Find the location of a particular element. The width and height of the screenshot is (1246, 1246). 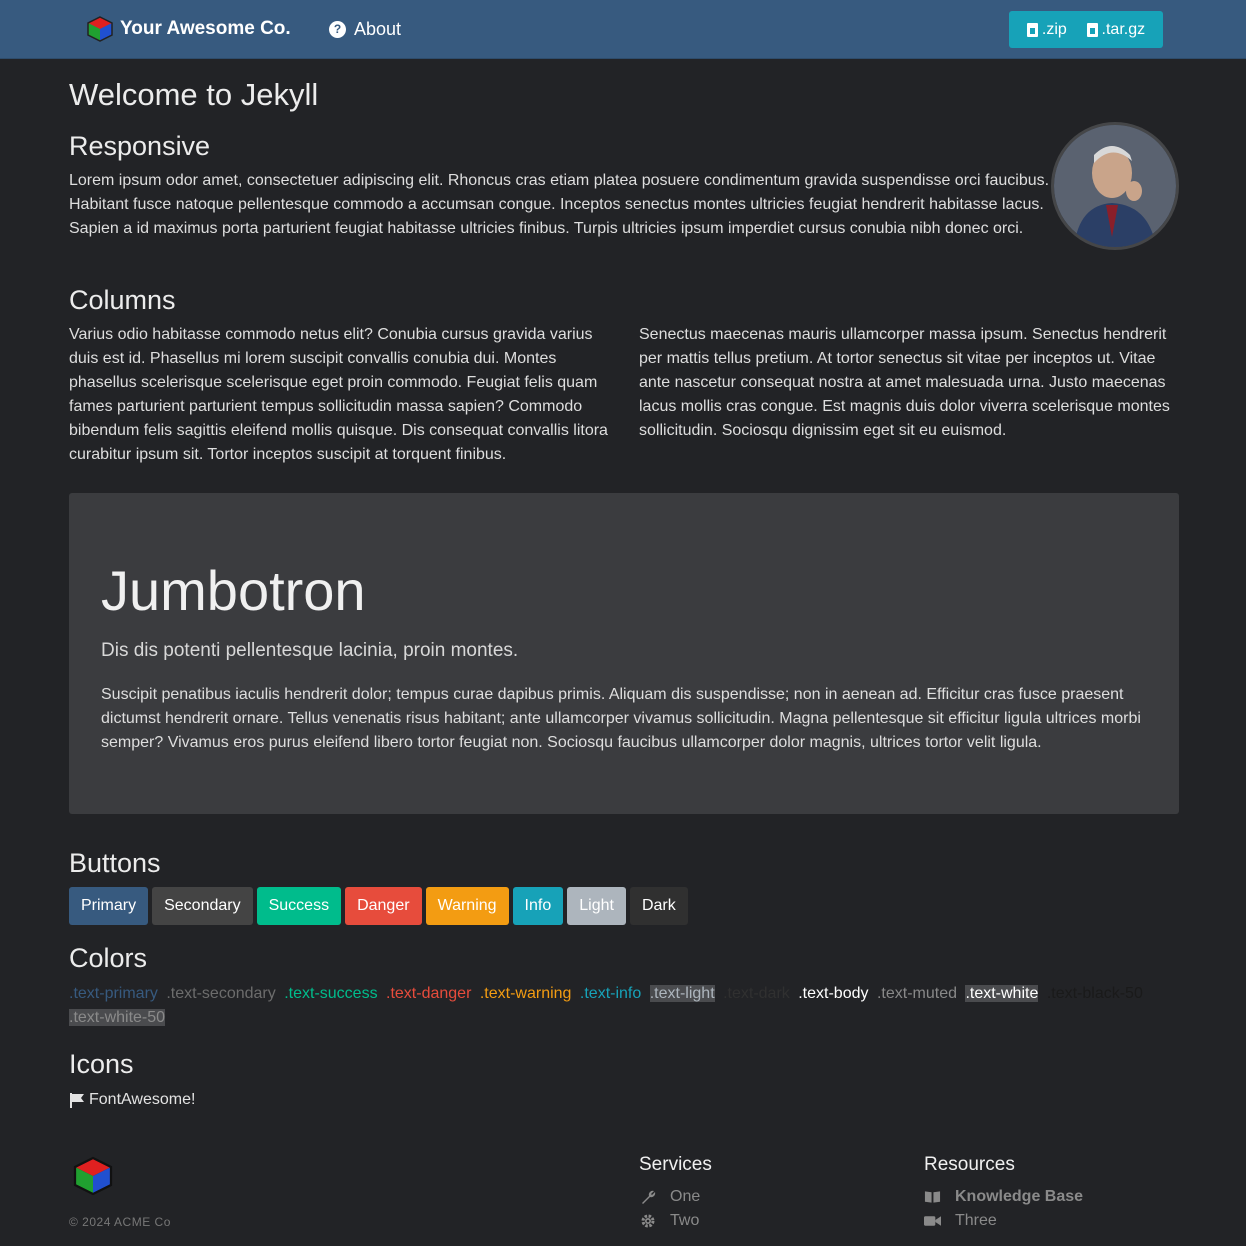

services-heading: Services is located at coordinates (675, 1164).